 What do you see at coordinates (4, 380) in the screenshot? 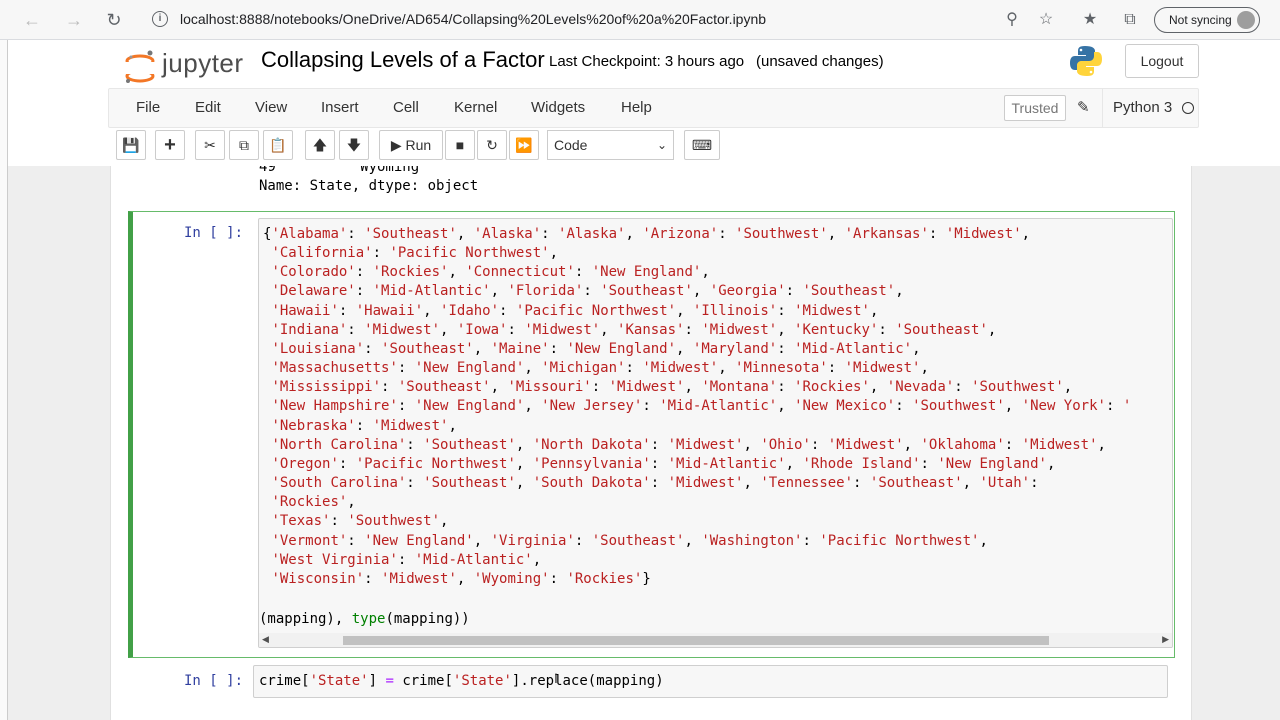
I see `window-edge` at bounding box center [4, 380].